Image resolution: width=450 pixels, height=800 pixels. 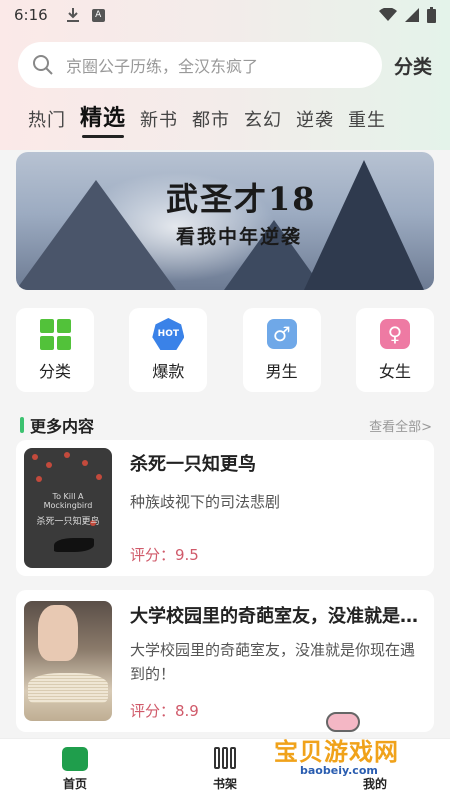 What do you see at coordinates (68, 522) in the screenshot?
I see `cover-chinese-title: 杀死一只知更鸟` at bounding box center [68, 522].